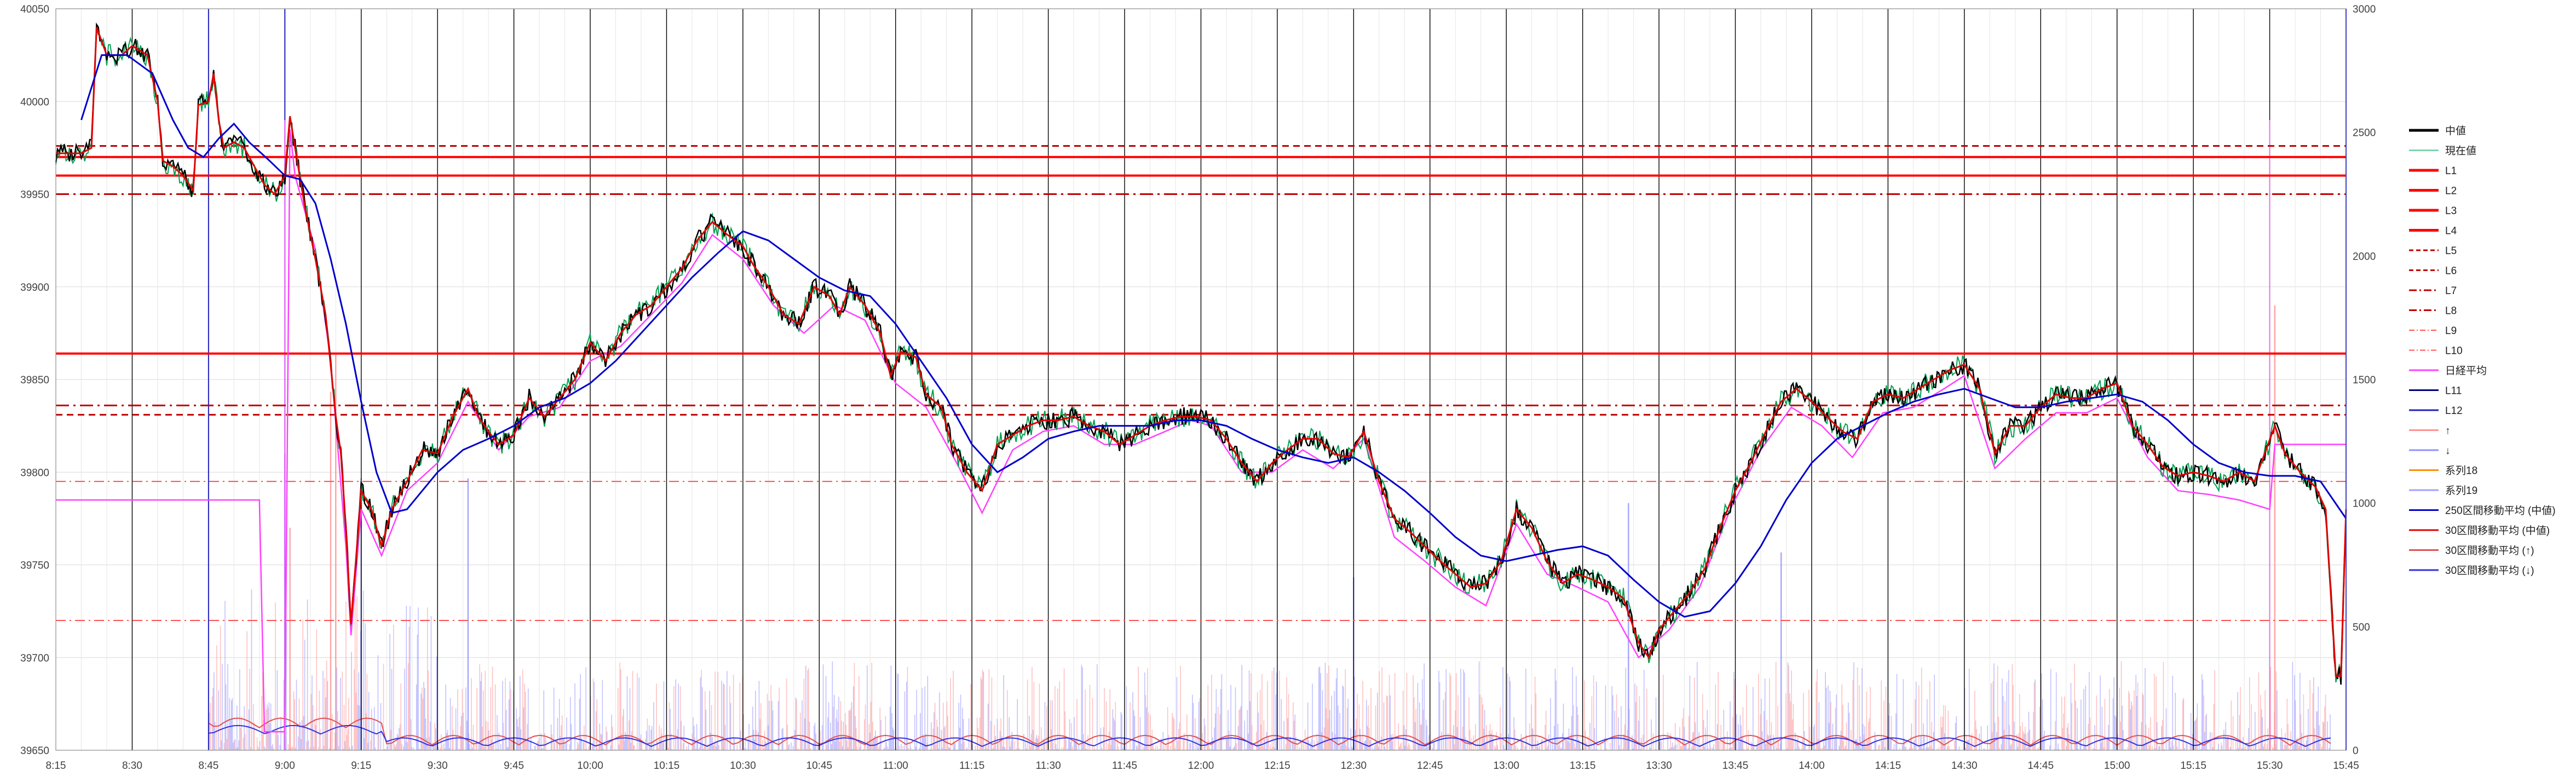 This screenshot has width=2576, height=782. I want to click on x-tick-label: 8:30, so click(132, 766).